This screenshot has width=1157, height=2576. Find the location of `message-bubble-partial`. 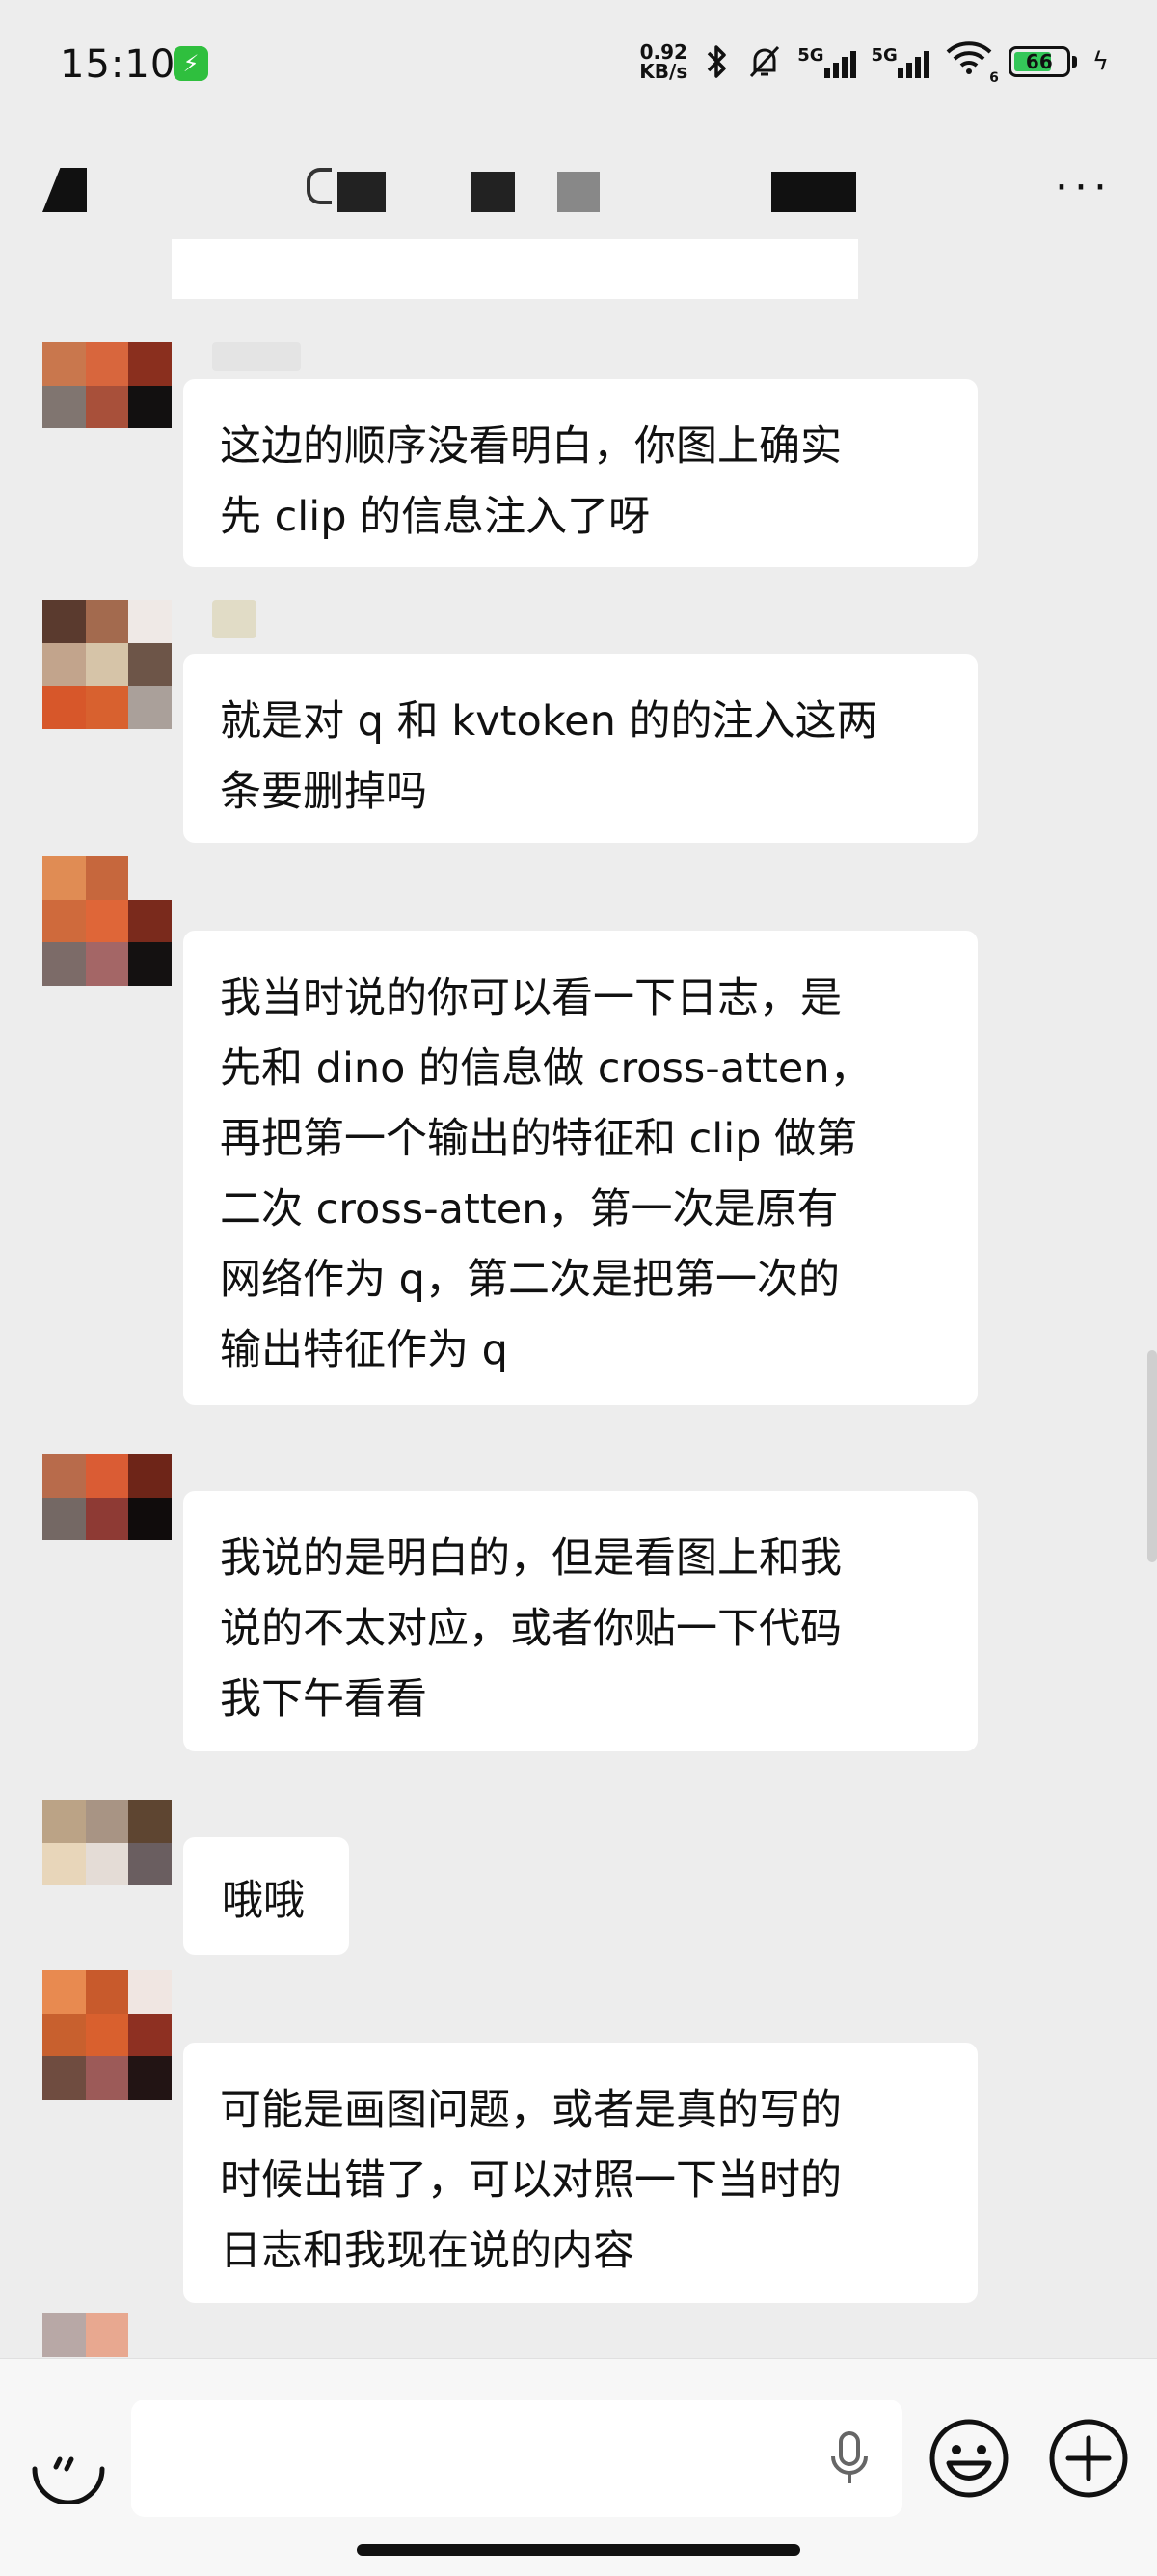

message-bubble-partial is located at coordinates (515, 269).